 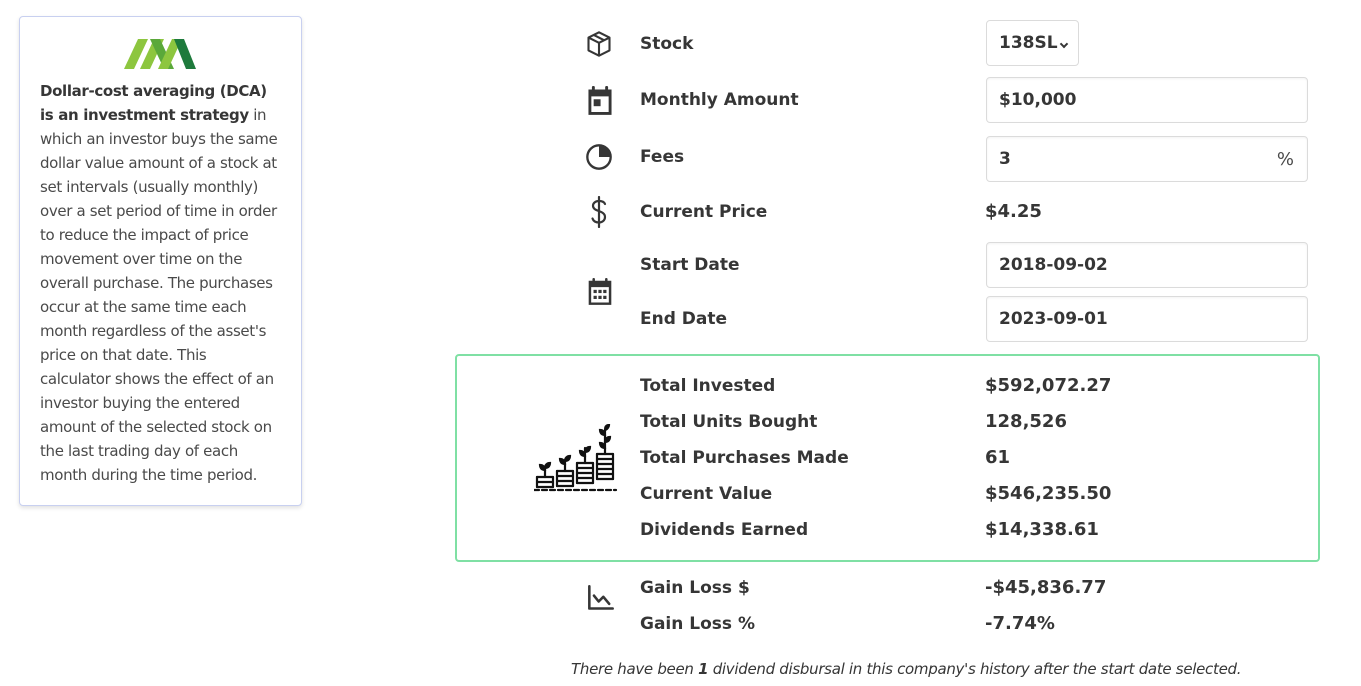 What do you see at coordinates (706, 494) in the screenshot?
I see `current-value-label: Current Value` at bounding box center [706, 494].